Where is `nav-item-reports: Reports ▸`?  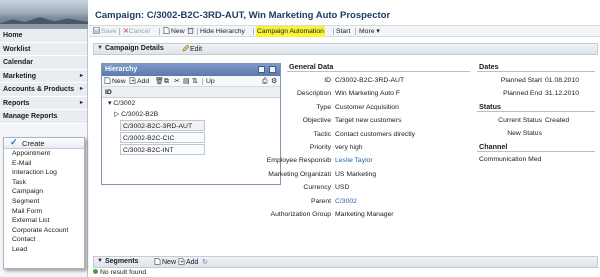 nav-item-reports: Reports ▸ is located at coordinates (43, 103).